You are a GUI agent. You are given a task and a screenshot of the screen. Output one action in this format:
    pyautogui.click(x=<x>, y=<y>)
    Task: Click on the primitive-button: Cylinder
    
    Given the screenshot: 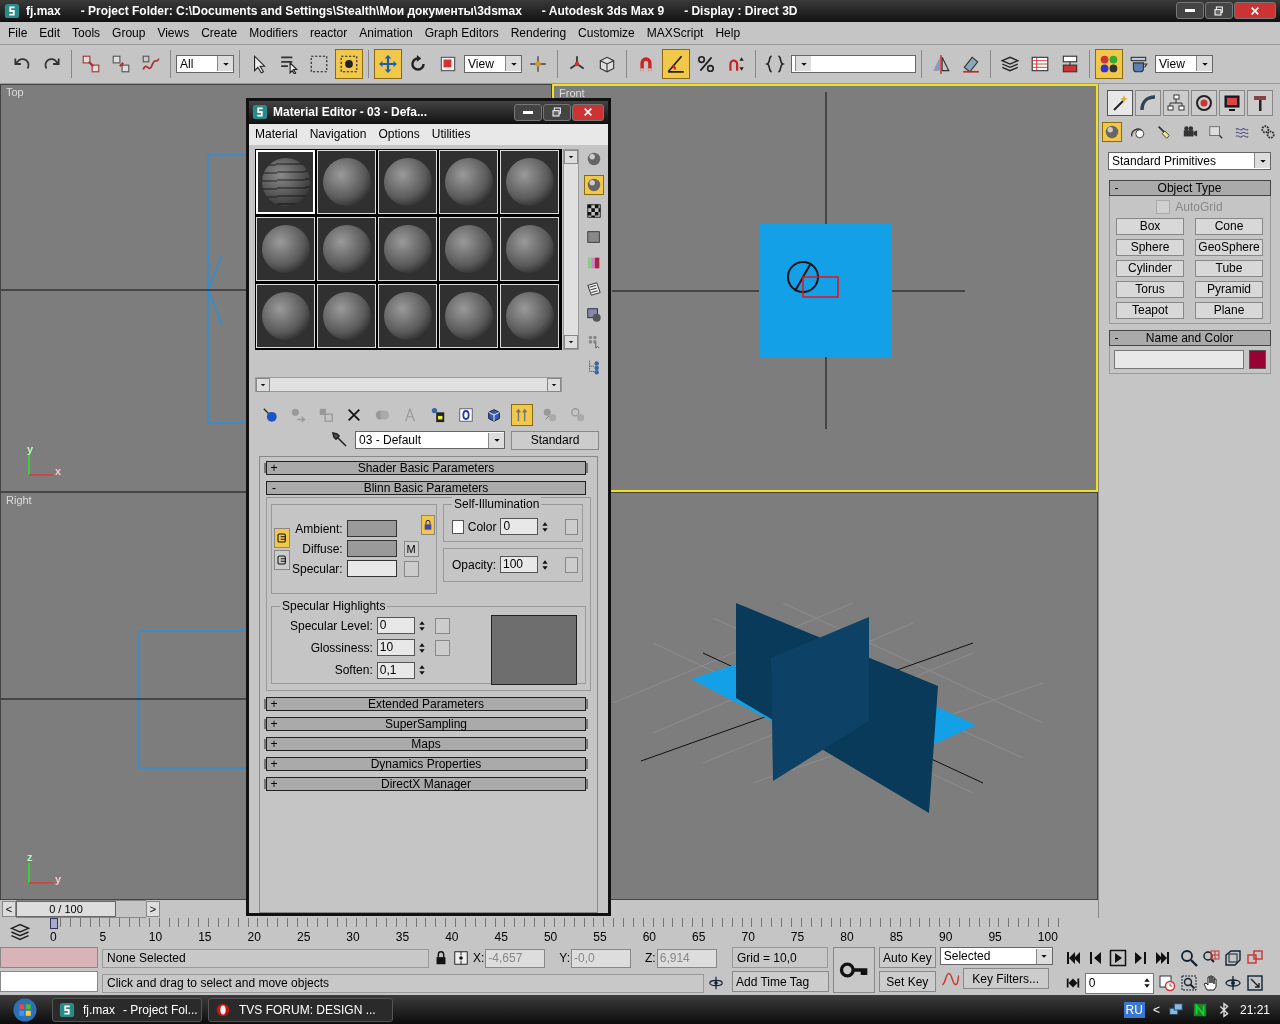 What is the action you would take?
    pyautogui.click(x=1150, y=268)
    